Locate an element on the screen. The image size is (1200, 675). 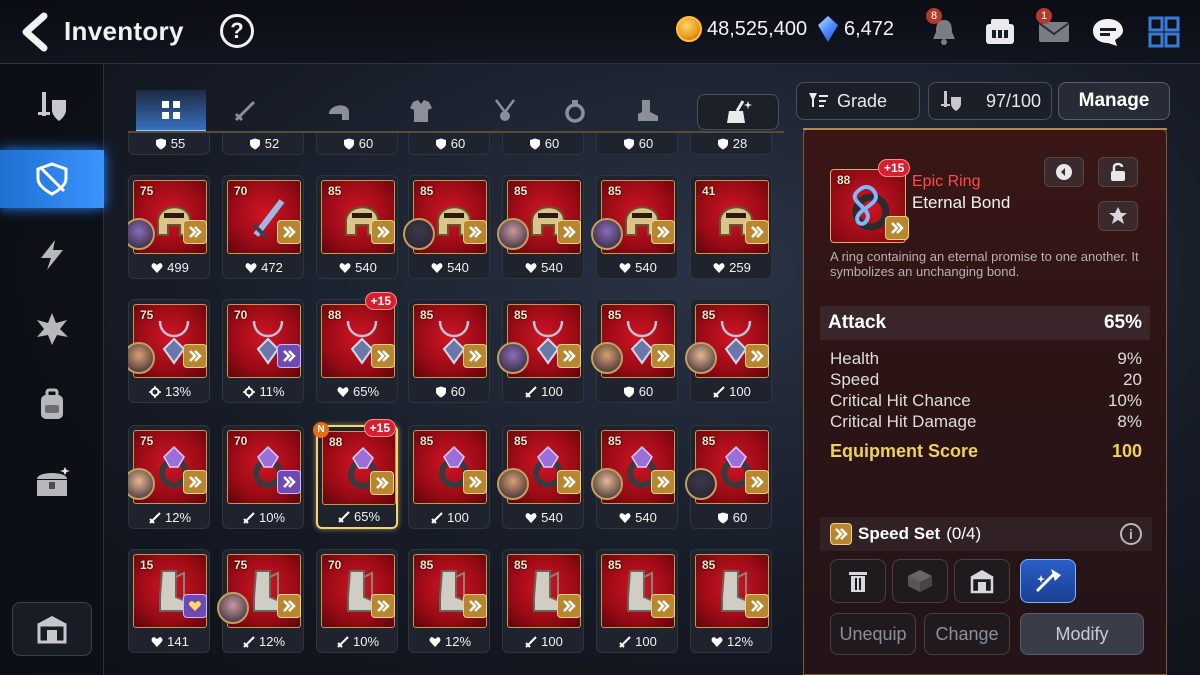
tab-weapon is located at coordinates (245, 111).